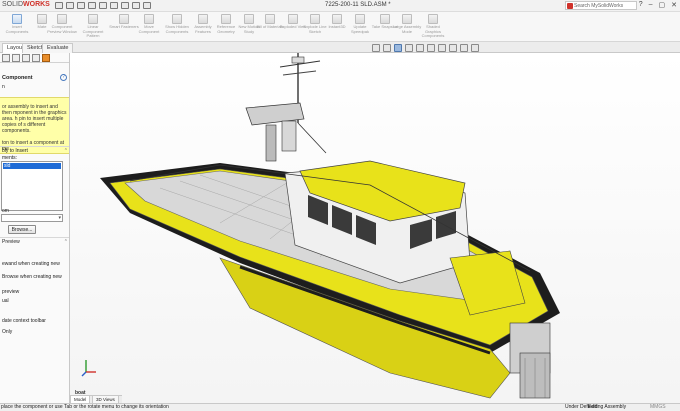 The height and width of the screenshot is (411, 680). Describe the element at coordinates (376, 48) in the screenshot. I see `zoom-fit-icon` at that location.